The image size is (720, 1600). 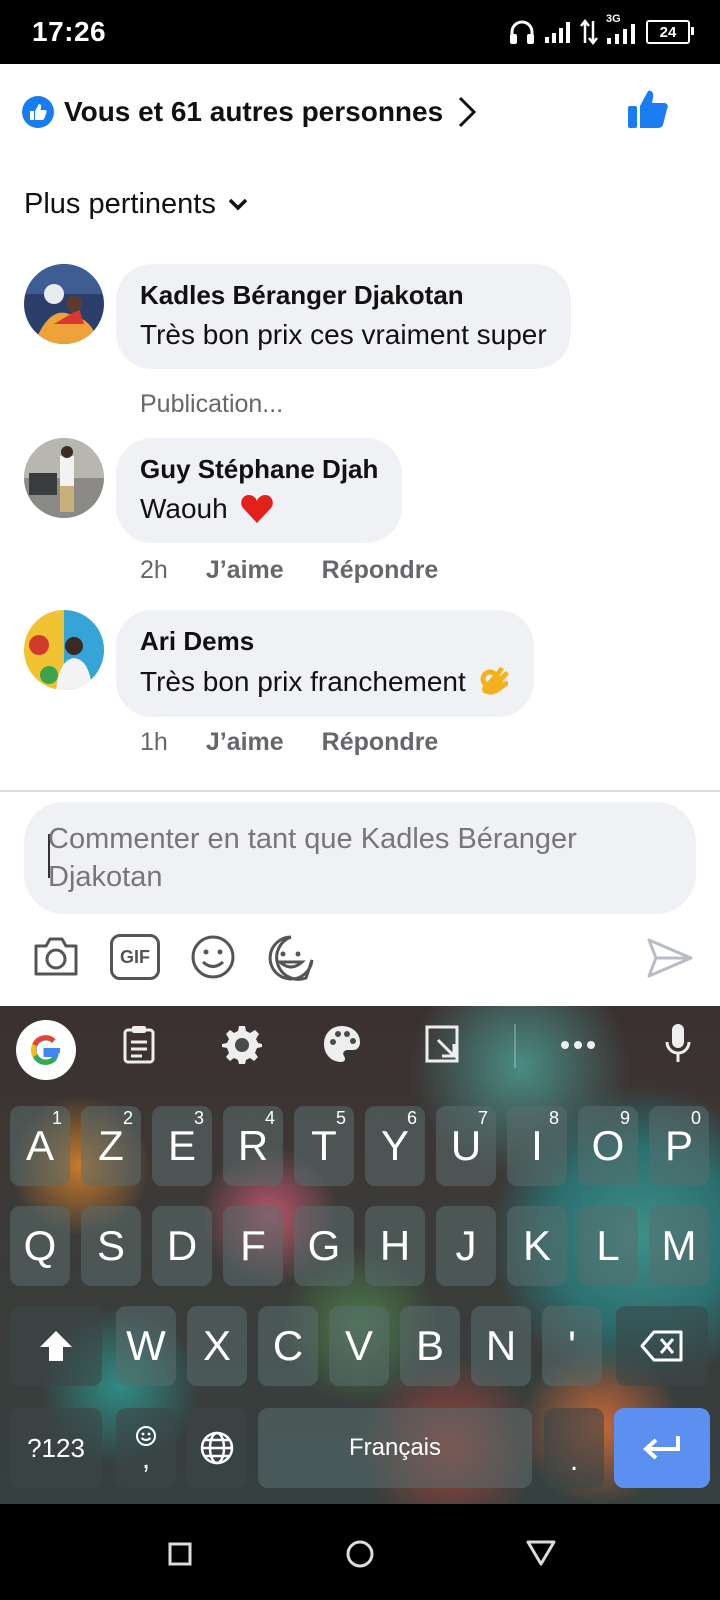 I want to click on data-transfer-icon, so click(x=589, y=32).